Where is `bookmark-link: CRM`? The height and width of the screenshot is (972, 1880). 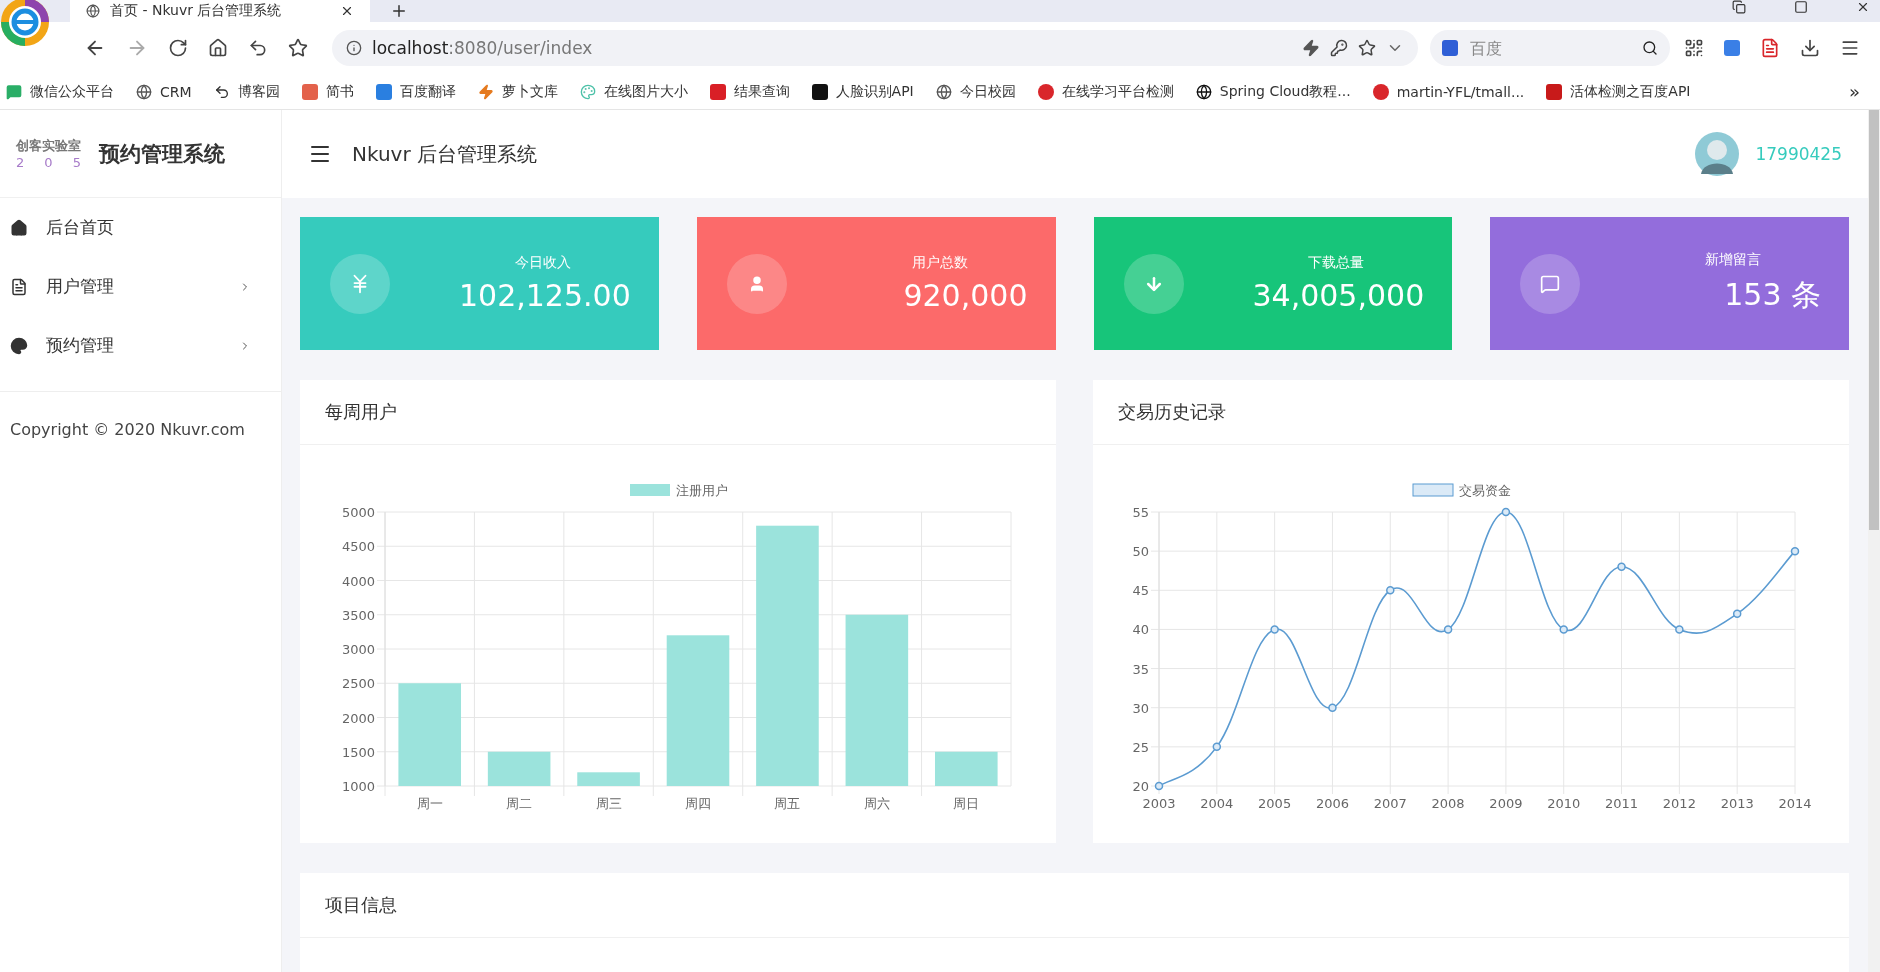 bookmark-link: CRM is located at coordinates (164, 91).